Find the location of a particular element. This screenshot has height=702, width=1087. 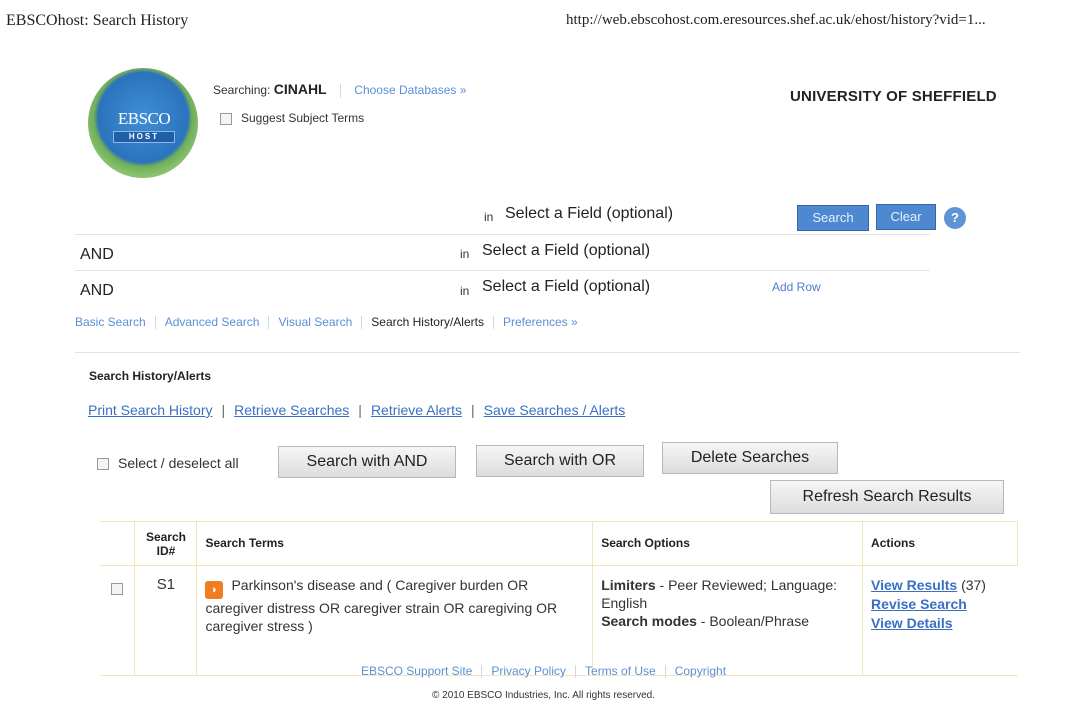

row-checkbox-cell is located at coordinates (118, 620).